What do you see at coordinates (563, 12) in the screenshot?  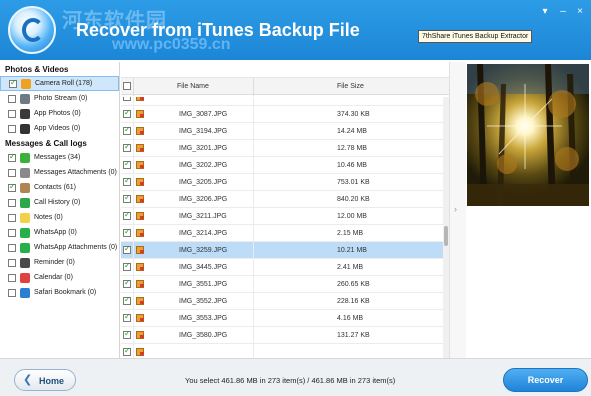 I see `minimize-button: –` at bounding box center [563, 12].